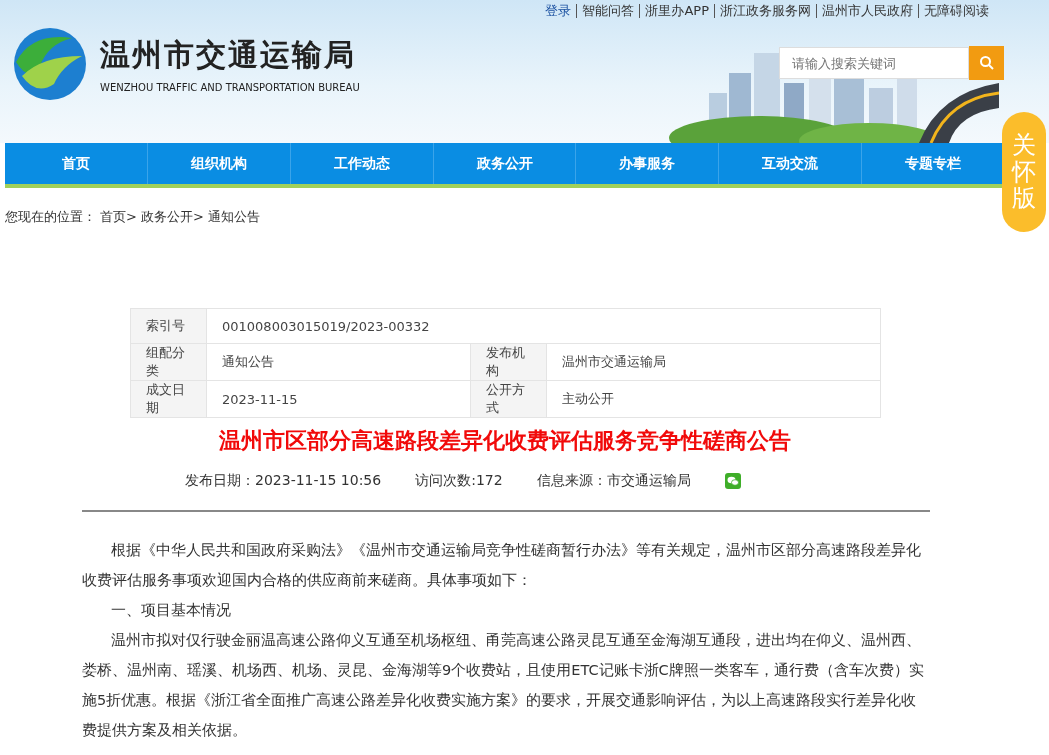 This screenshot has height=755, width=1049. I want to click on nav-item: 政务公开, so click(505, 163).